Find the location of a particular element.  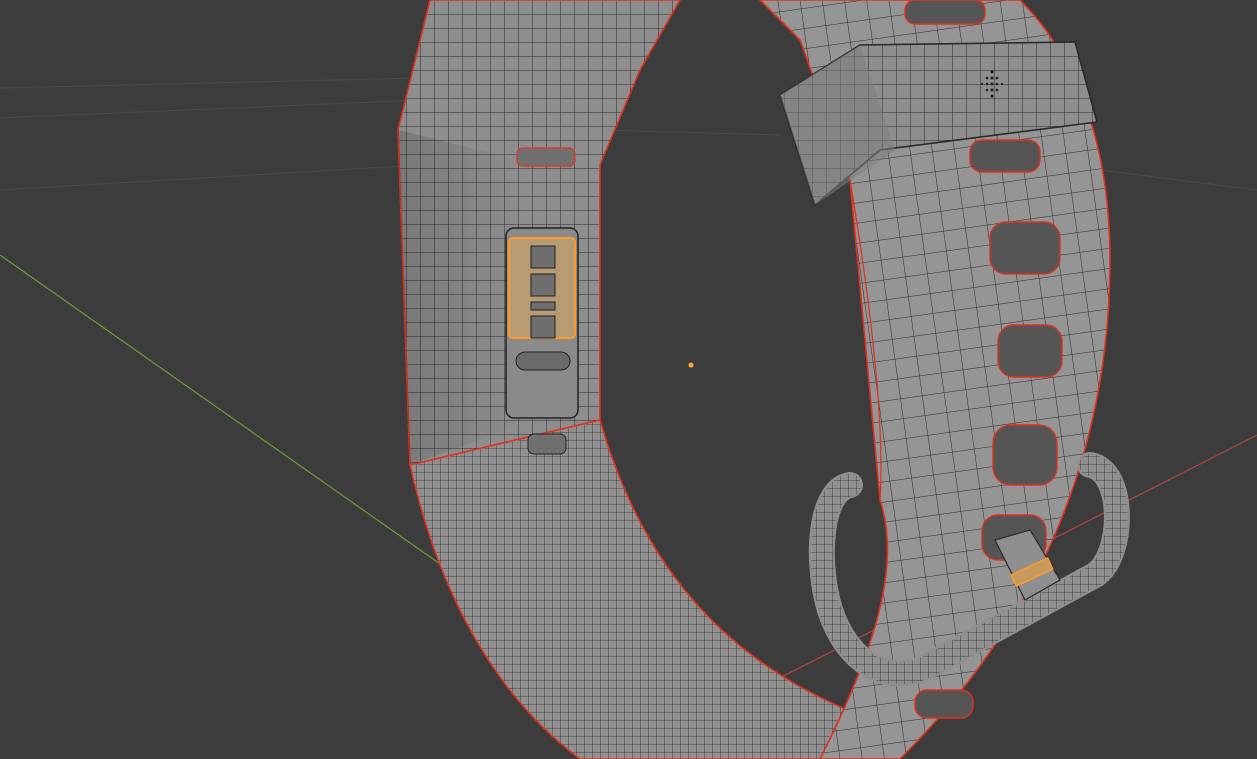

object-origin-icon is located at coordinates (691, 365).